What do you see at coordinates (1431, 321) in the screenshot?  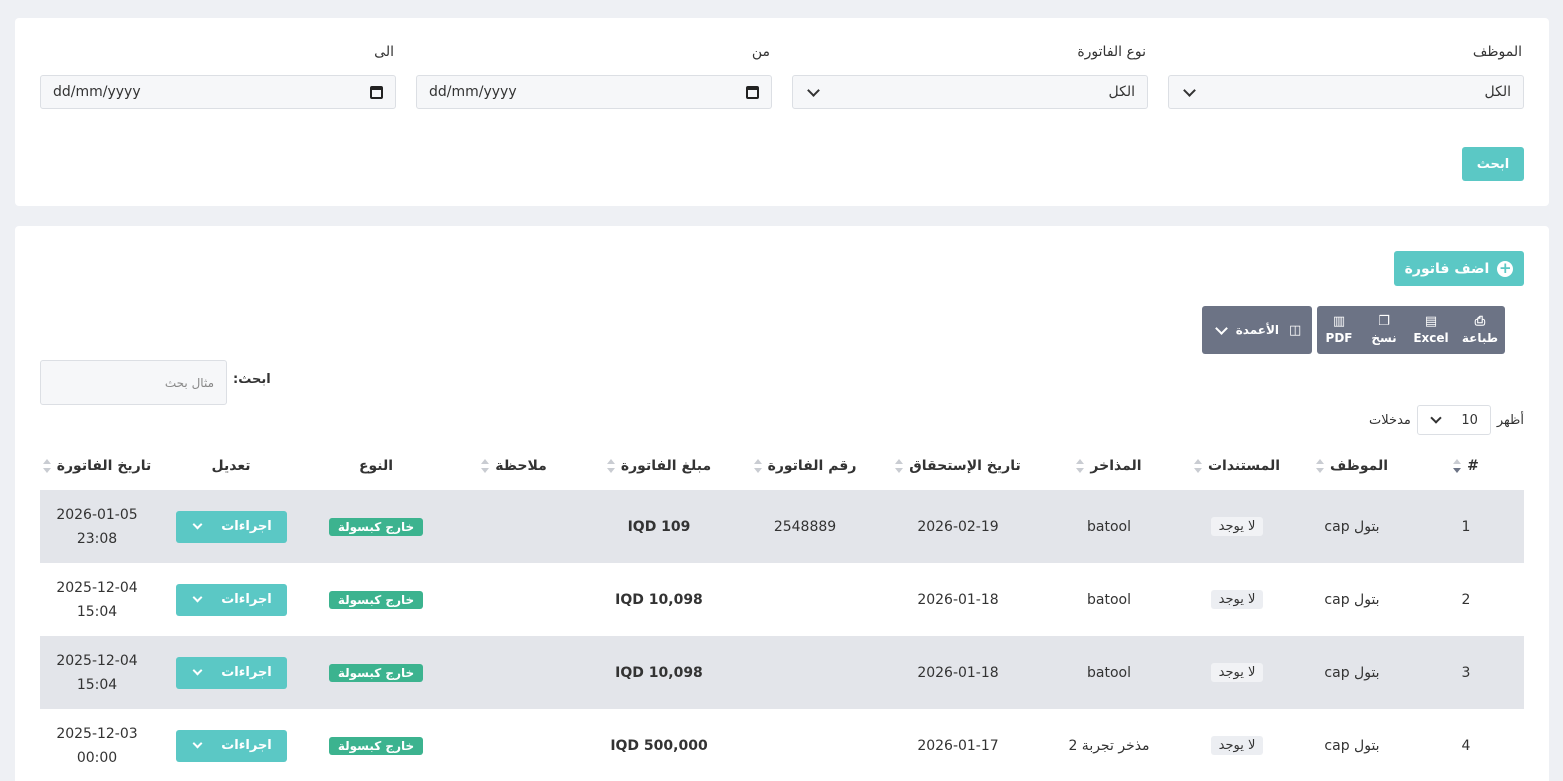 I see `excel-file-icon: ▤` at bounding box center [1431, 321].